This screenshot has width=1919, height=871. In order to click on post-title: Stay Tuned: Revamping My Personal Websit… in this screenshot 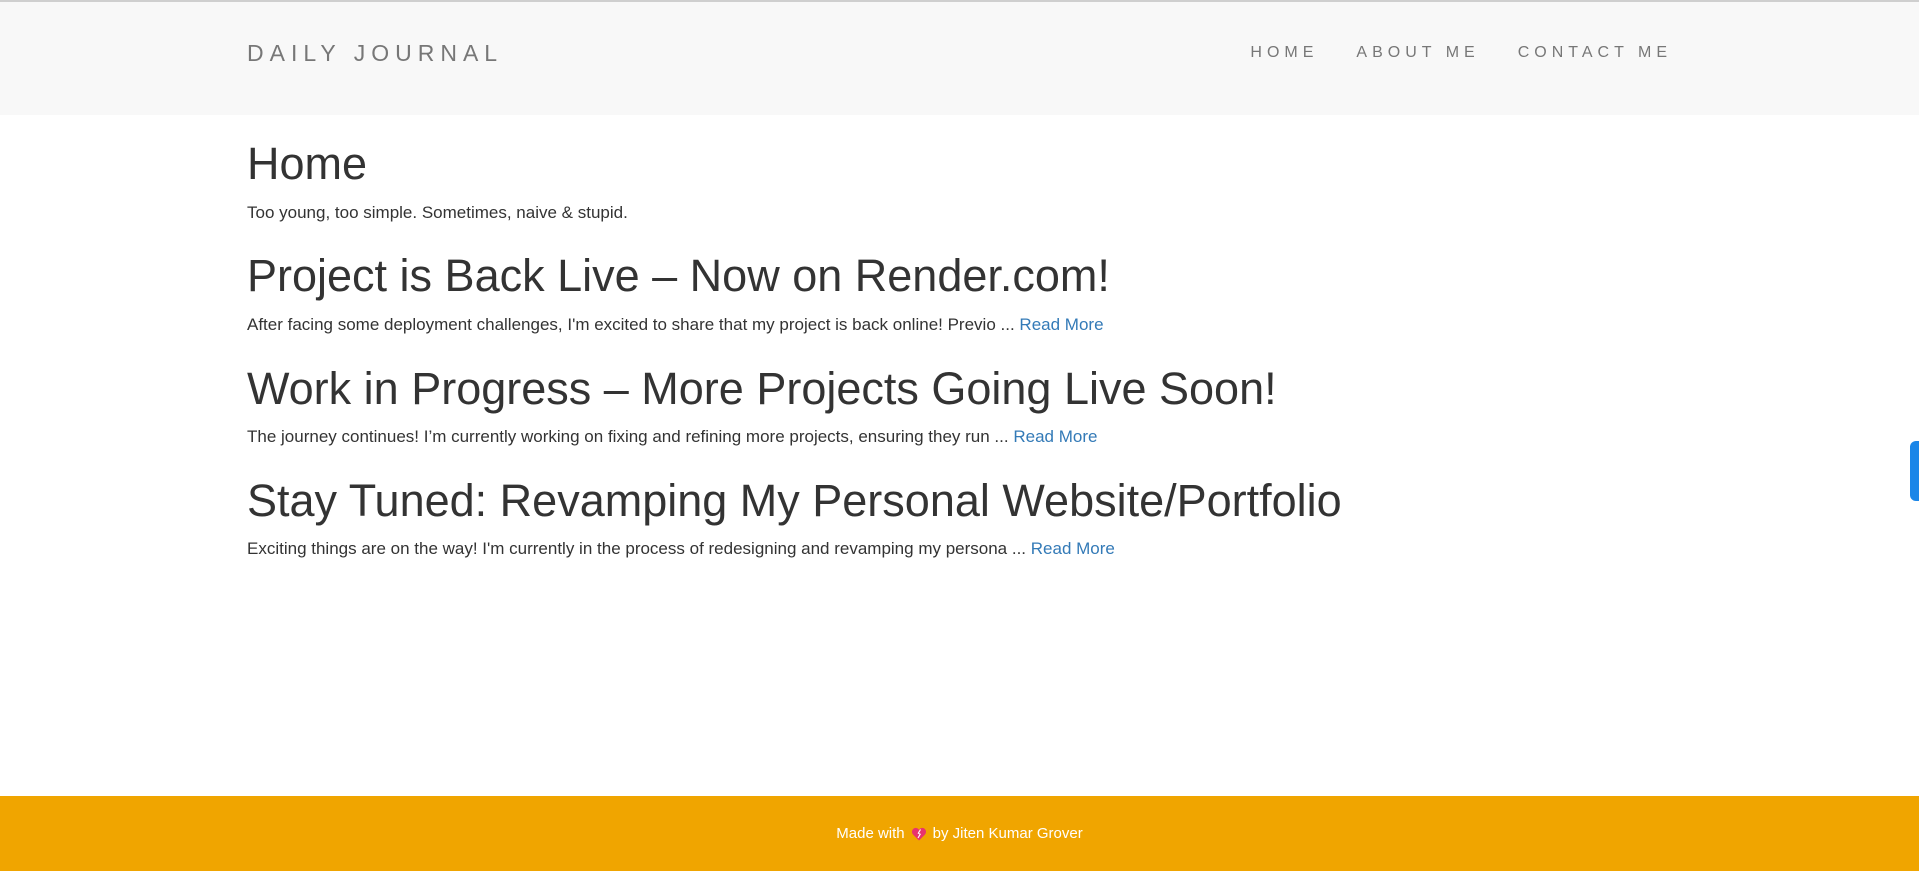, I will do `click(794, 500)`.